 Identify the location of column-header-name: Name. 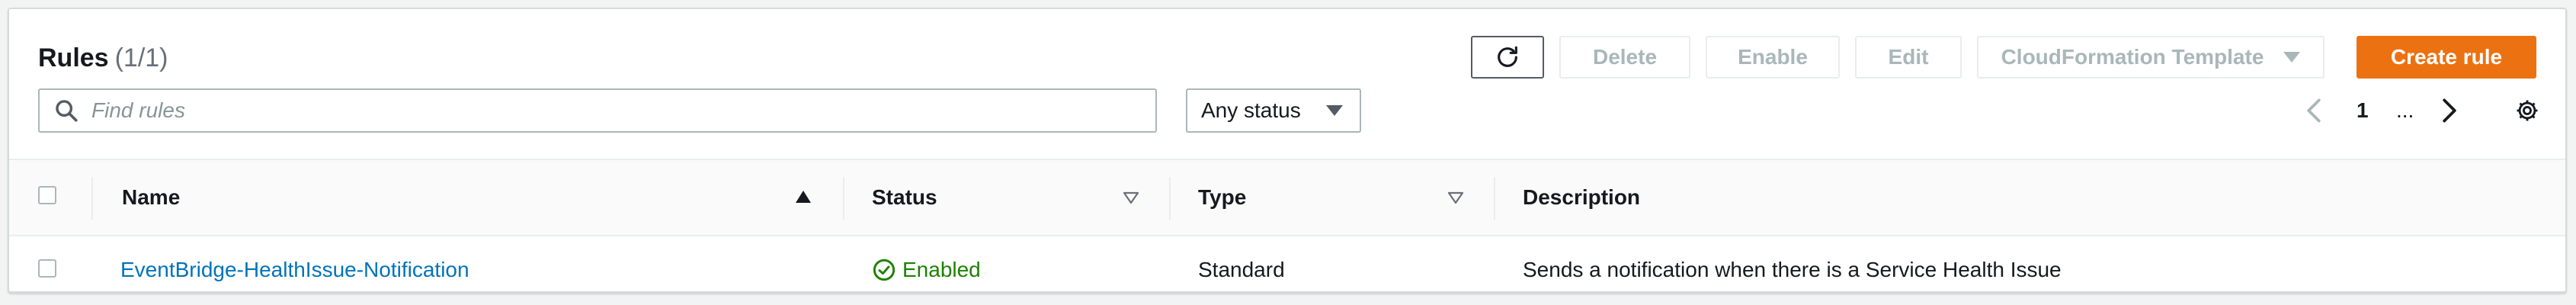
(151, 197).